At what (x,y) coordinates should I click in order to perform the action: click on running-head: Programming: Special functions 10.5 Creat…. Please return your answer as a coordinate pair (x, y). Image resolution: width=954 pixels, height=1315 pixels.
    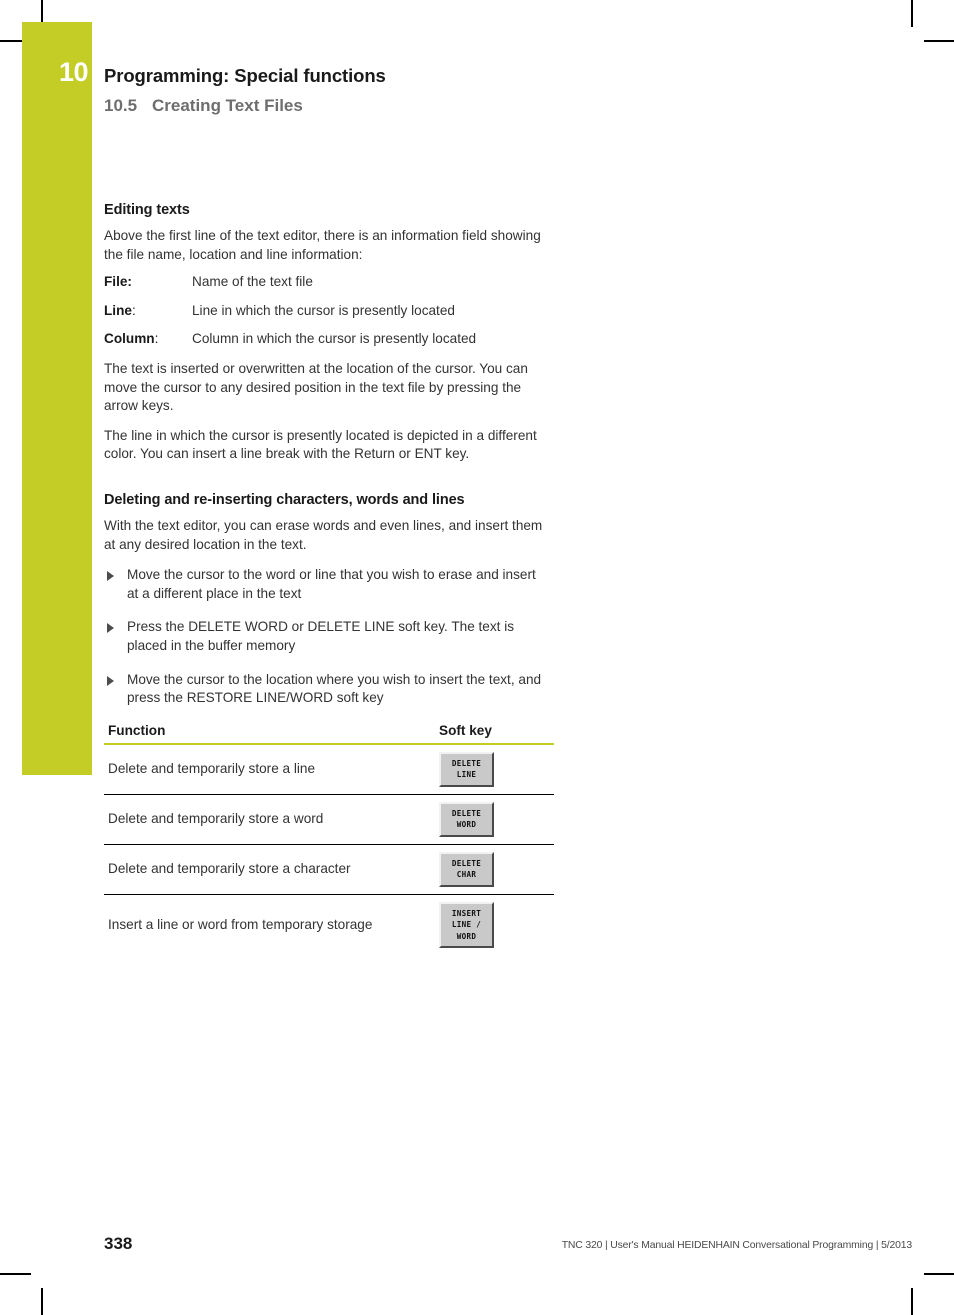
    Looking at the image, I should click on (424, 90).